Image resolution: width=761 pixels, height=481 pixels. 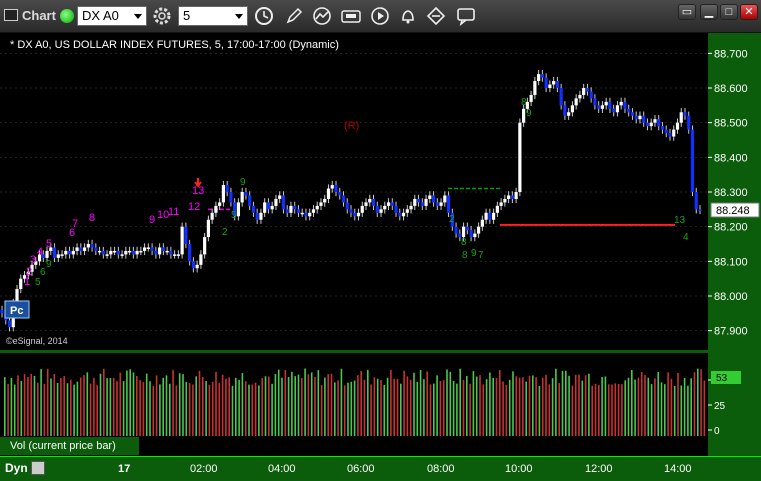 What do you see at coordinates (69, 446) in the screenshot?
I see `volume-study-title: Vol (current price bar)` at bounding box center [69, 446].